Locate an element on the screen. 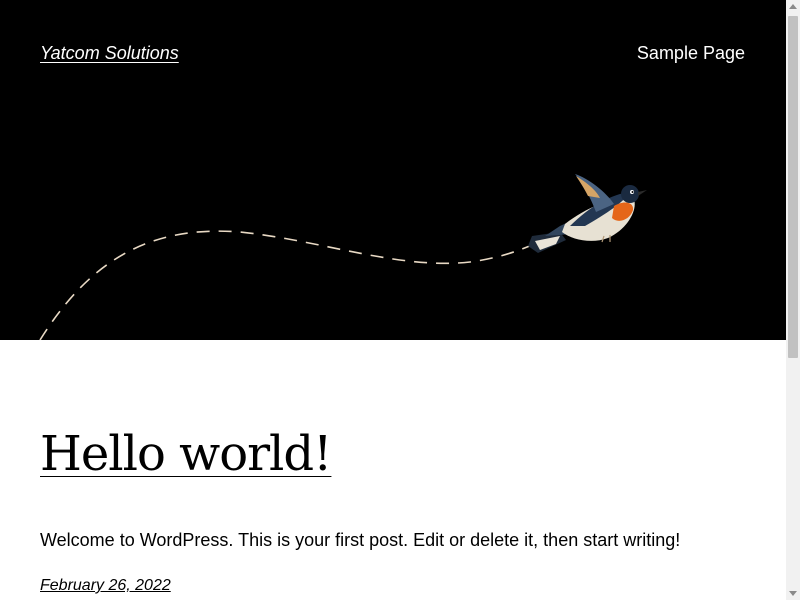 The height and width of the screenshot is (600, 800). bird-icon is located at coordinates (587, 213).